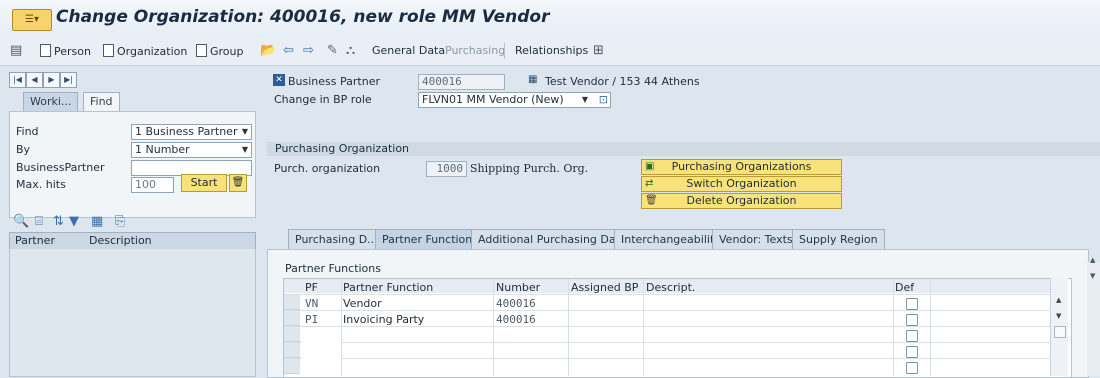 Image resolution: width=1100 pixels, height=378 pixels. Describe the element at coordinates (268, 50) in the screenshot. I see `open-icon: 📂` at that location.